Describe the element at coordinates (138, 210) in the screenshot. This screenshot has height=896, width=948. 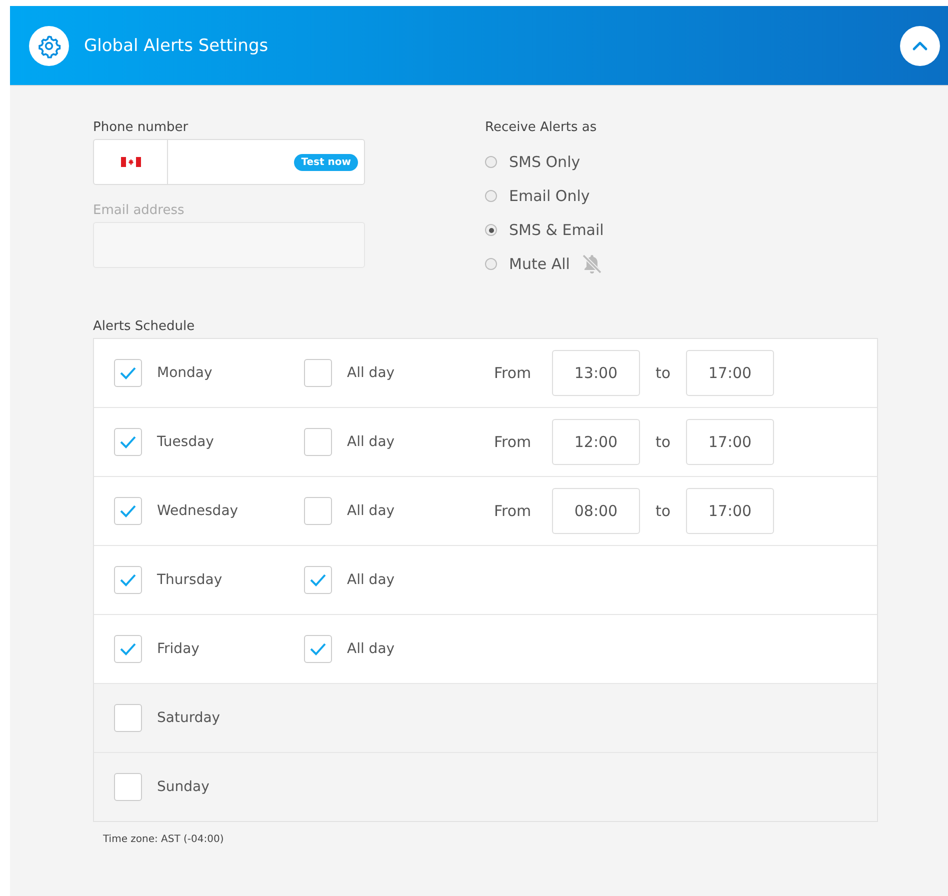
I see `field-label: Email address` at that location.